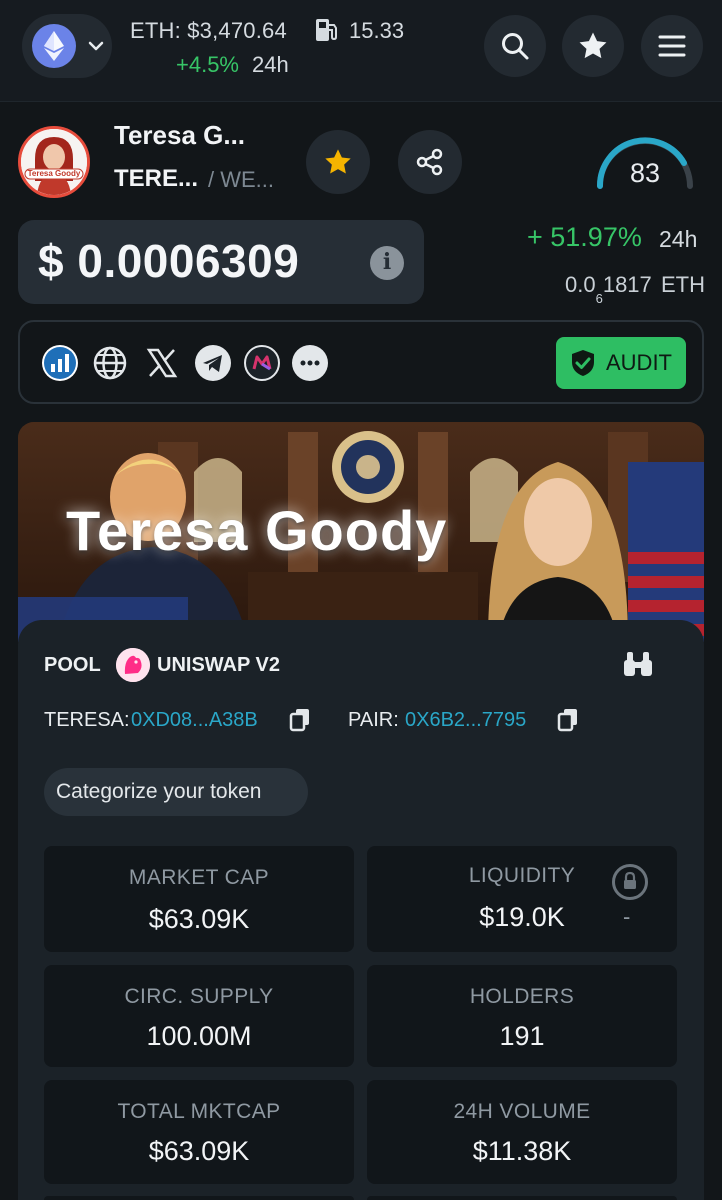 Image resolution: width=722 pixels, height=1200 pixels. I want to click on pair-address: 0X6B2...7795, so click(465, 720).